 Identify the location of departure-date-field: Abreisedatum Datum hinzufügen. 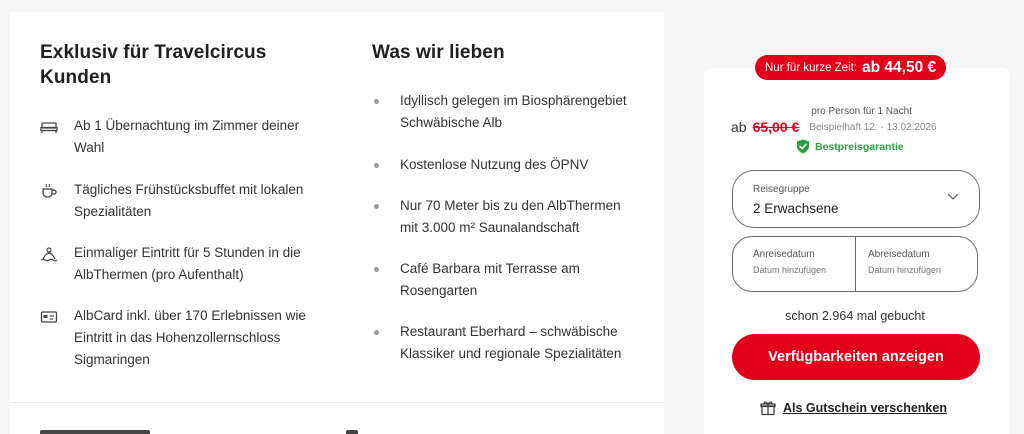
(916, 264).